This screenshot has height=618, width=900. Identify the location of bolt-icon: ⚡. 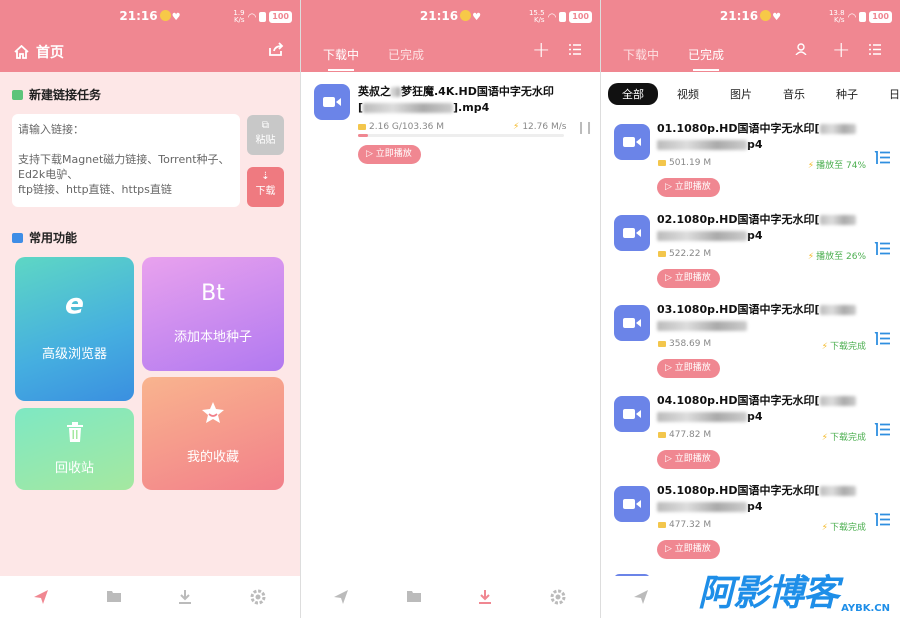
(824, 347).